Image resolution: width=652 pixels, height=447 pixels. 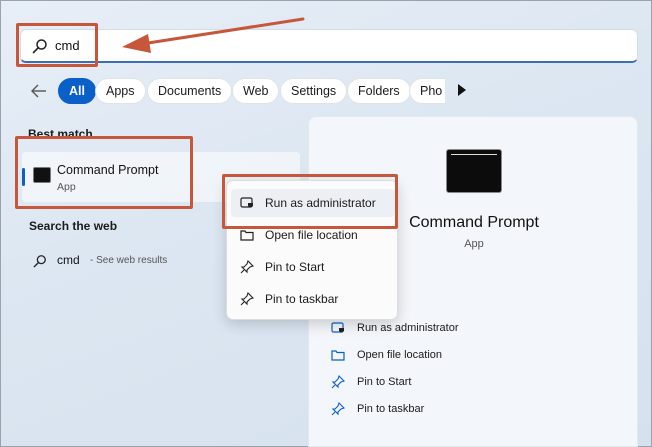 I want to click on filter-web: Web, so click(x=256, y=91).